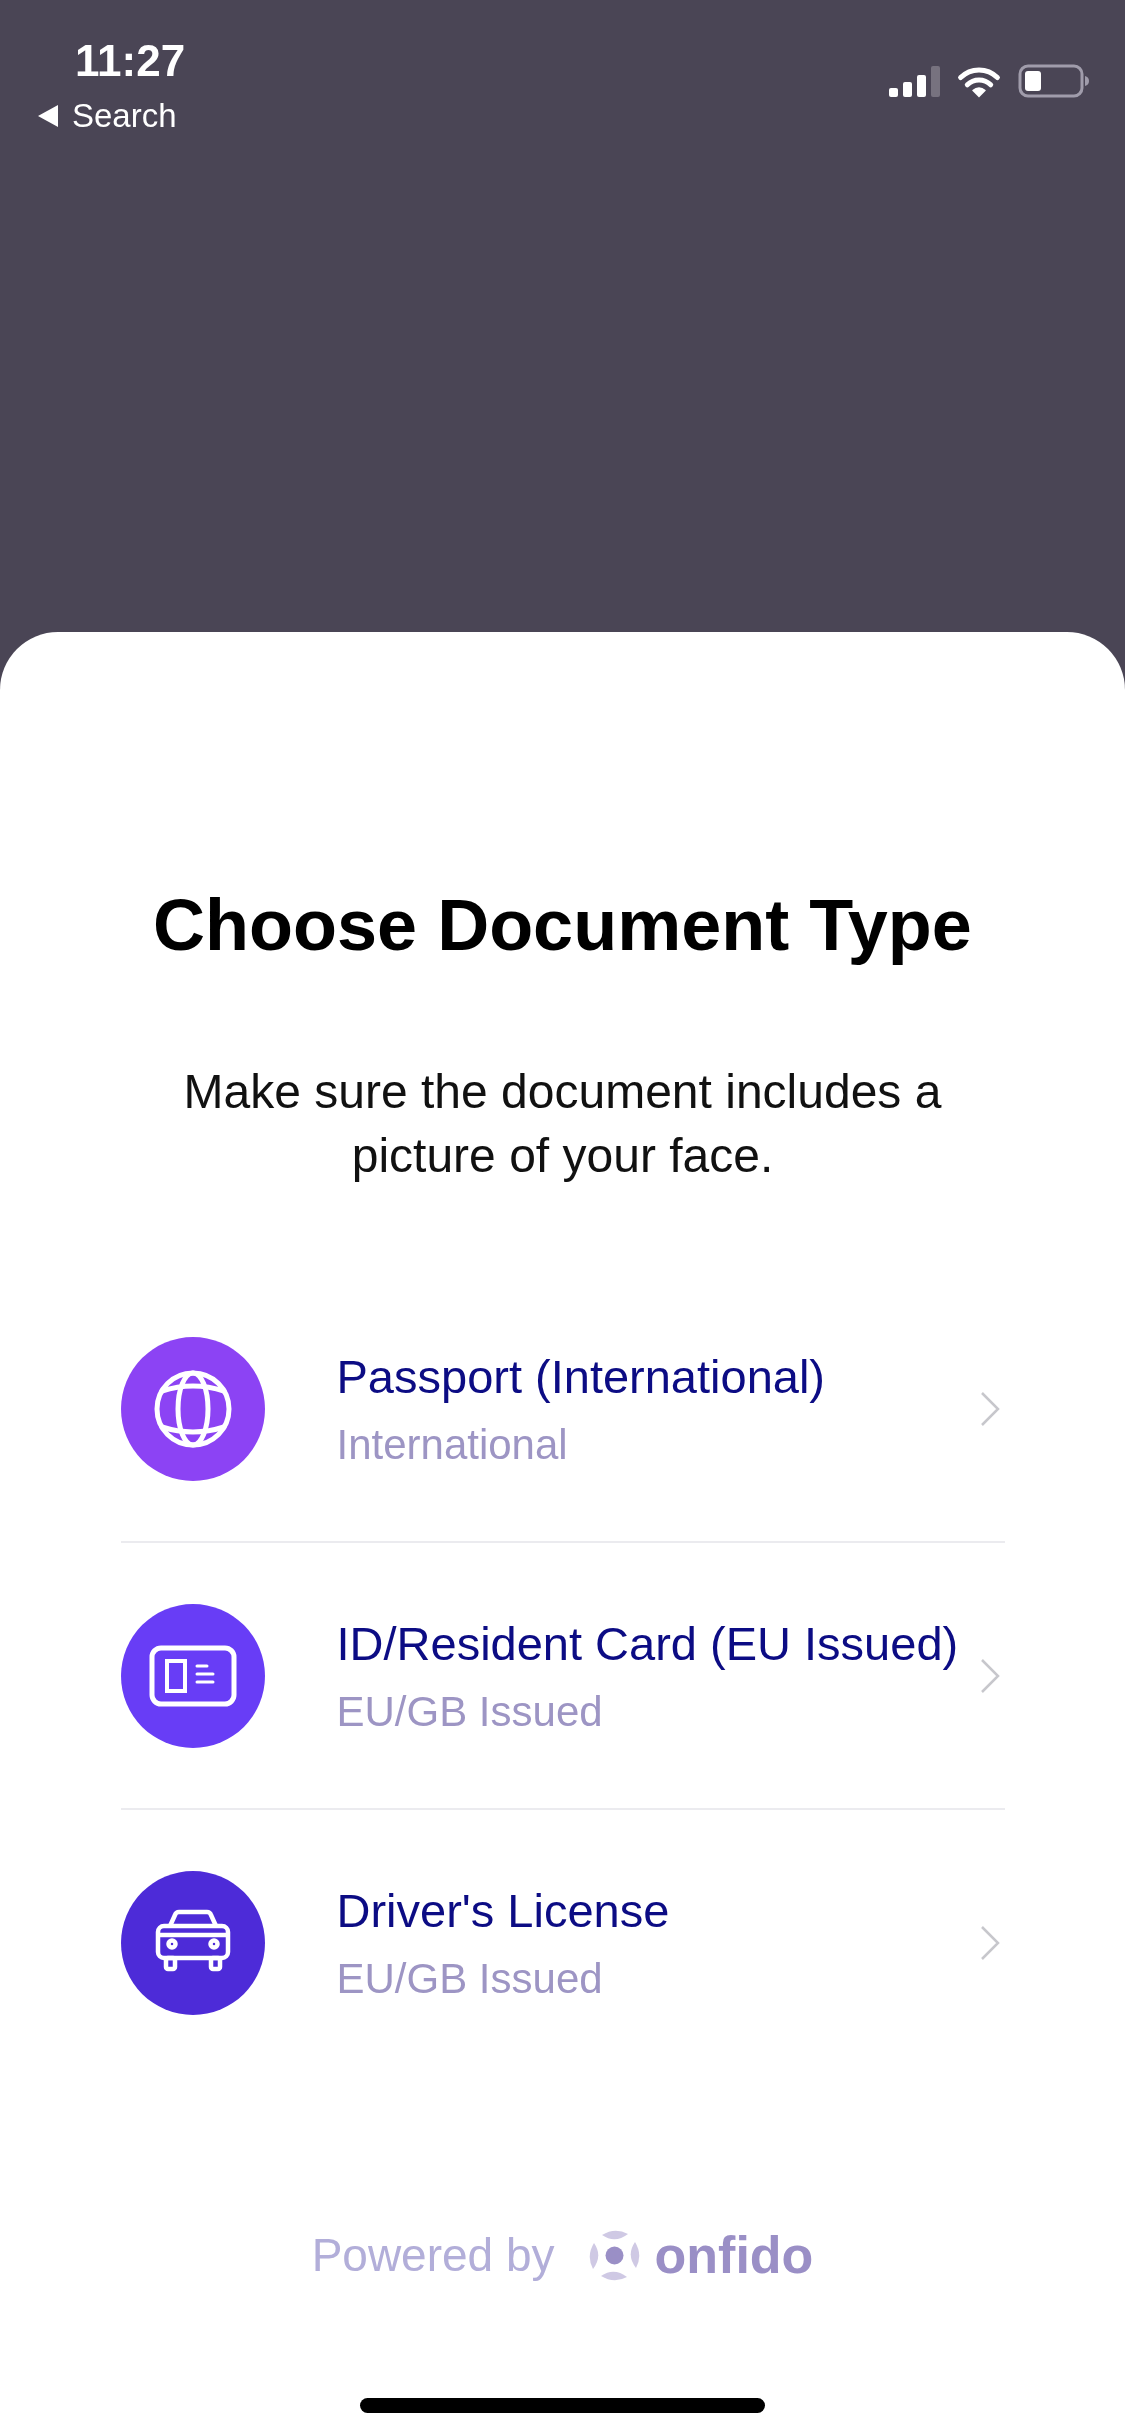 This screenshot has height=2436, width=1125. Describe the element at coordinates (48, 116) in the screenshot. I see `back-triangle-icon` at that location.